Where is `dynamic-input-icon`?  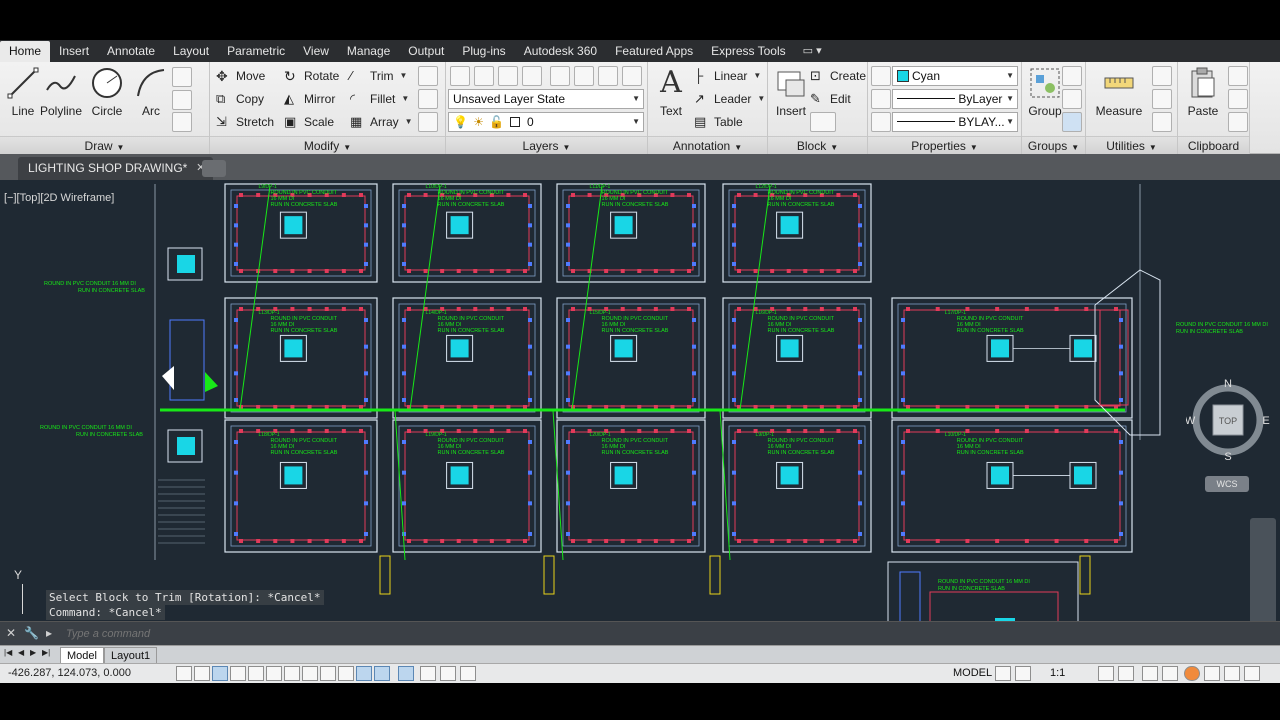 dynamic-input-icon is located at coordinates (346, 673).